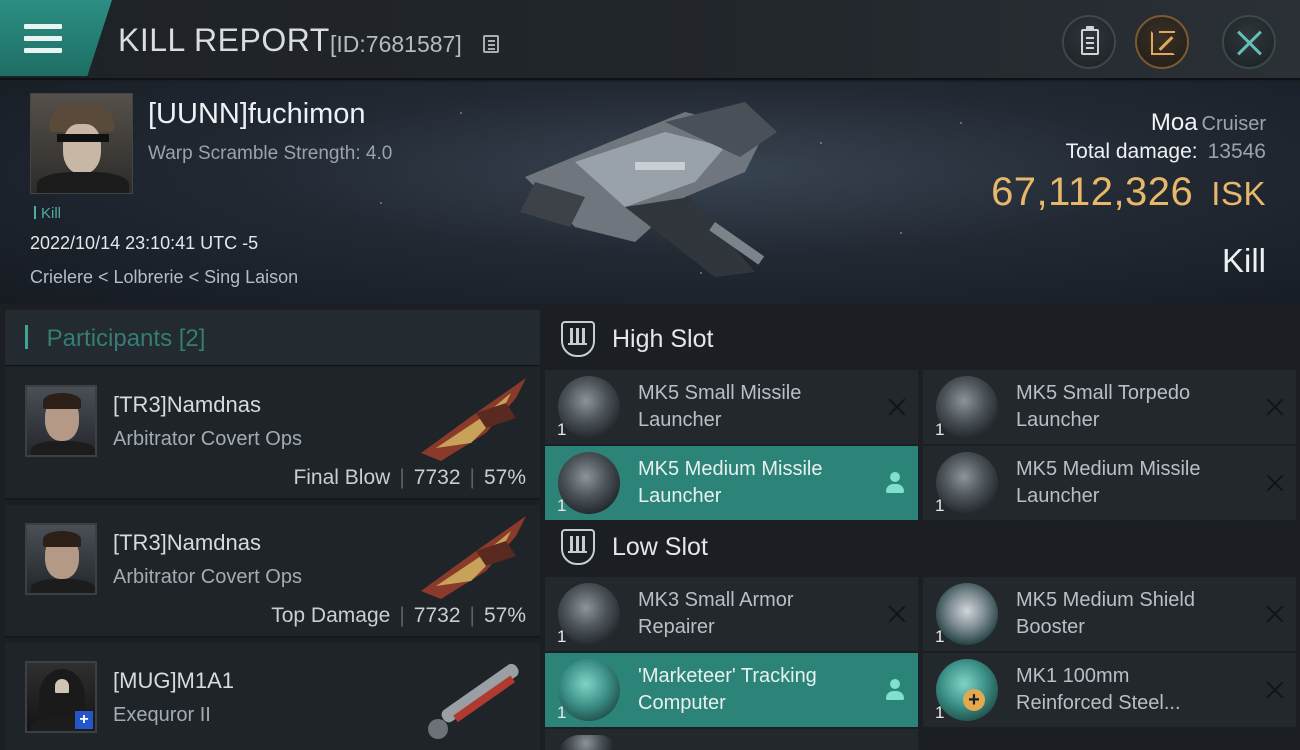 The image size is (1300, 750). What do you see at coordinates (895, 690) in the screenshot?
I see `dropped-person-icon` at bounding box center [895, 690].